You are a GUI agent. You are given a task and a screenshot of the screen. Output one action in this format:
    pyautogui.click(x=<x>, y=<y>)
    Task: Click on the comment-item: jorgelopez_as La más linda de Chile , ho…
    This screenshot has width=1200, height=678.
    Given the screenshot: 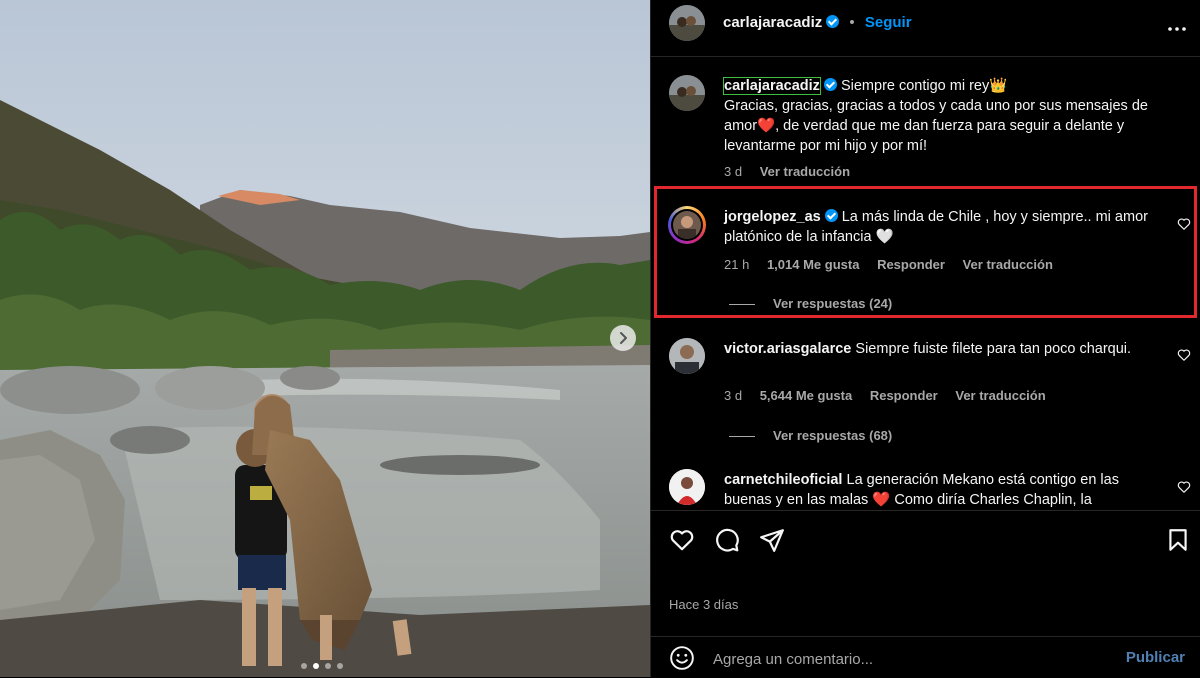 What is the action you would take?
    pyautogui.click(x=925, y=252)
    